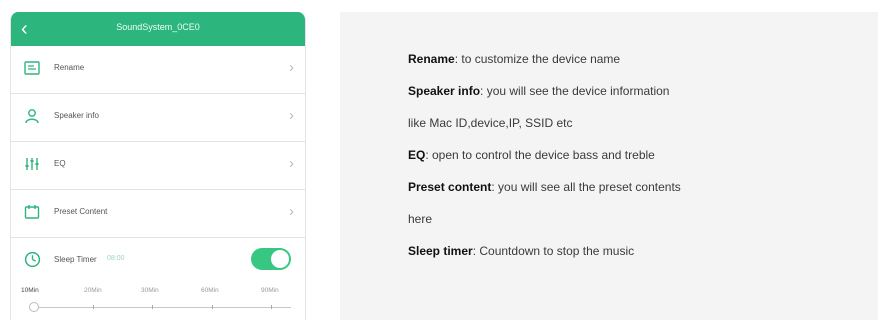 The width and height of the screenshot is (888, 320). Describe the element at coordinates (417, 155) in the screenshot. I see `info-term: EQ` at that location.